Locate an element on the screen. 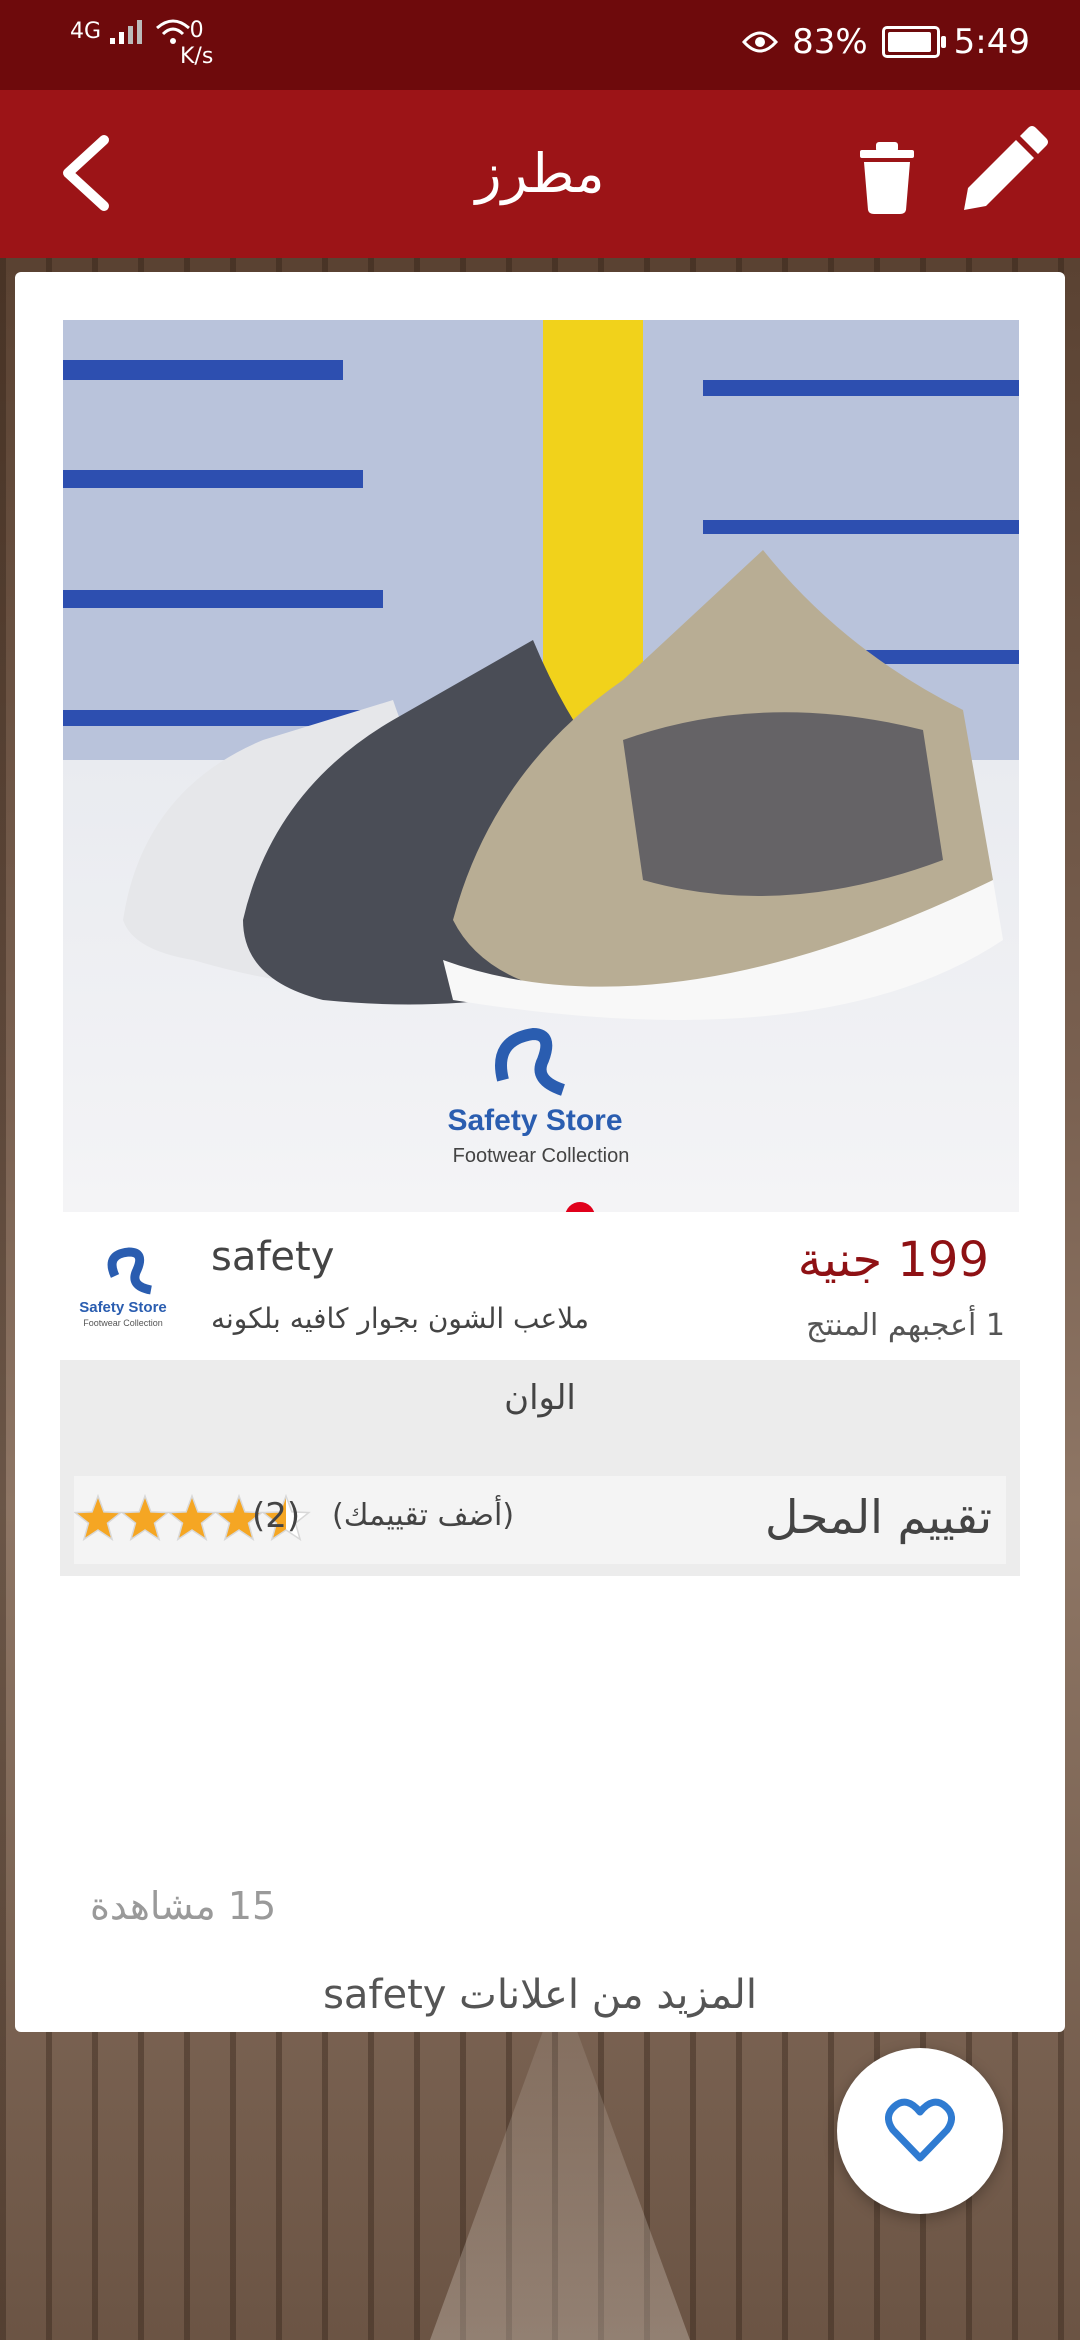 This screenshot has height=2340, width=1080. network-indicator: 4G is located at coordinates (130, 32).